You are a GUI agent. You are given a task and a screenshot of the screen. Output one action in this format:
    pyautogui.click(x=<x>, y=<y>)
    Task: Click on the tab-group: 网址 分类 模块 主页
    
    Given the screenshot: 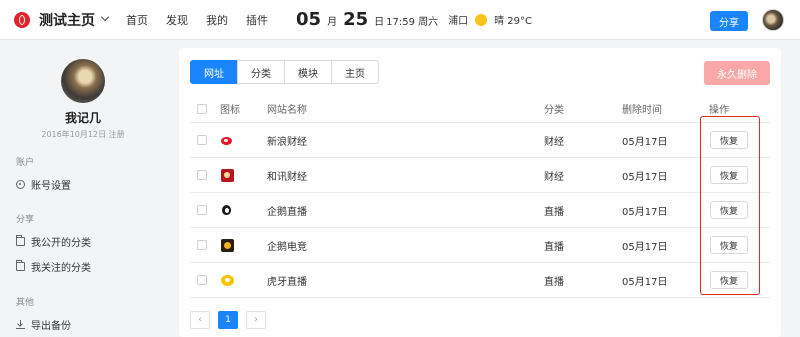 What is the action you would take?
    pyautogui.click(x=284, y=72)
    